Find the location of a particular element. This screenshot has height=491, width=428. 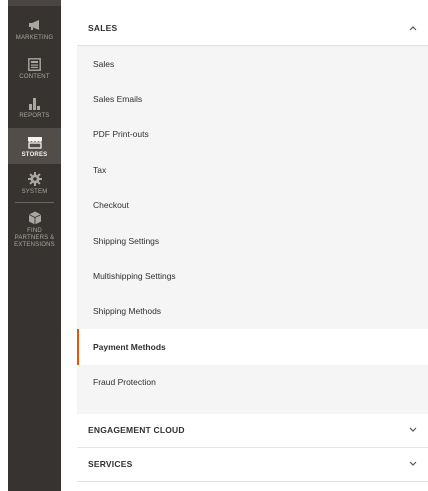

tab-checkout: Checkout is located at coordinates (252, 205).